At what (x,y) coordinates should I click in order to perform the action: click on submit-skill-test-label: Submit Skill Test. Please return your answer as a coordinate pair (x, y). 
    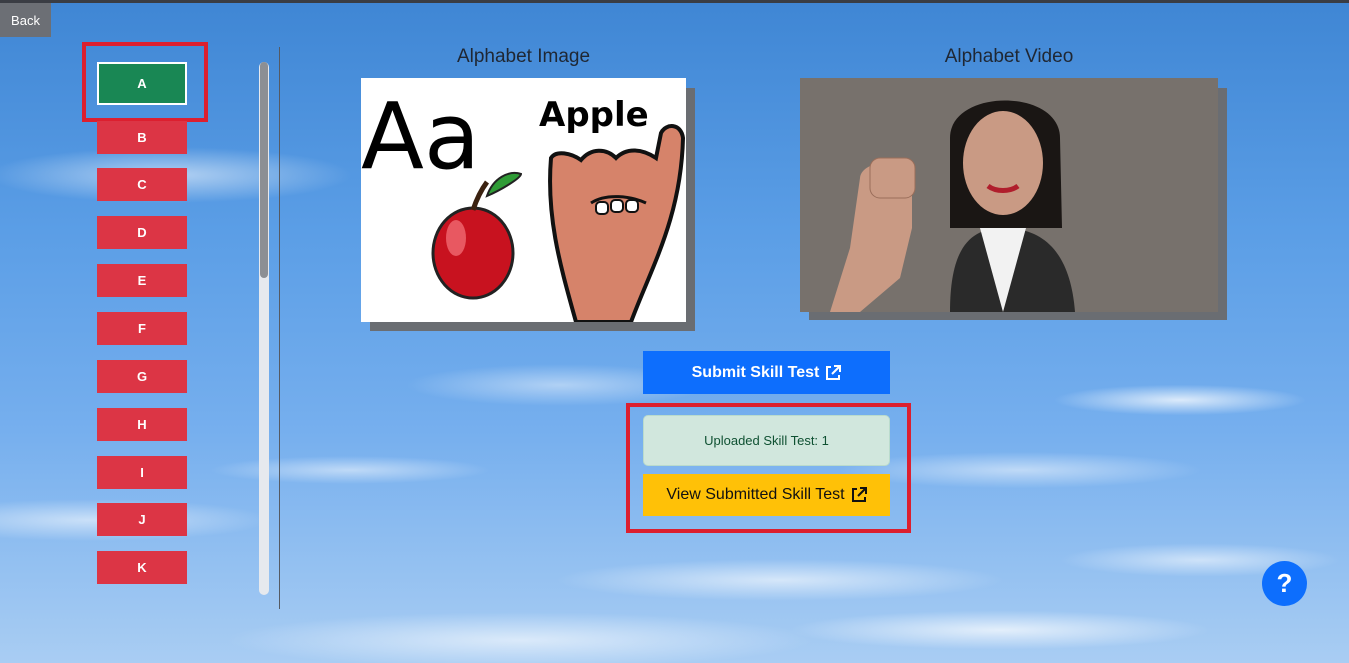
    Looking at the image, I should click on (755, 372).